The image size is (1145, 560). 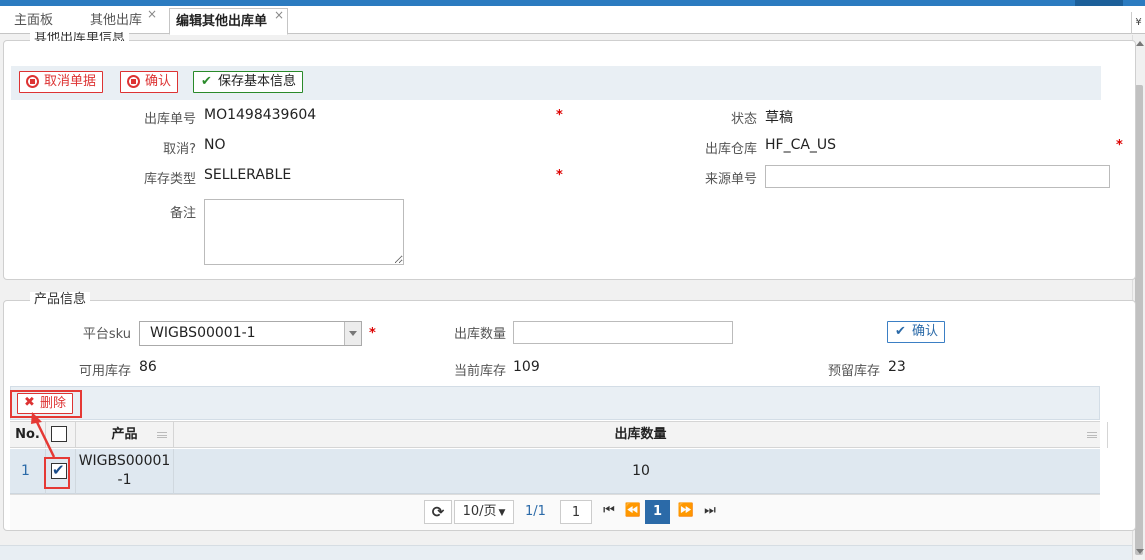 I want to click on product-line: WIGBS00001, so click(x=124, y=461).